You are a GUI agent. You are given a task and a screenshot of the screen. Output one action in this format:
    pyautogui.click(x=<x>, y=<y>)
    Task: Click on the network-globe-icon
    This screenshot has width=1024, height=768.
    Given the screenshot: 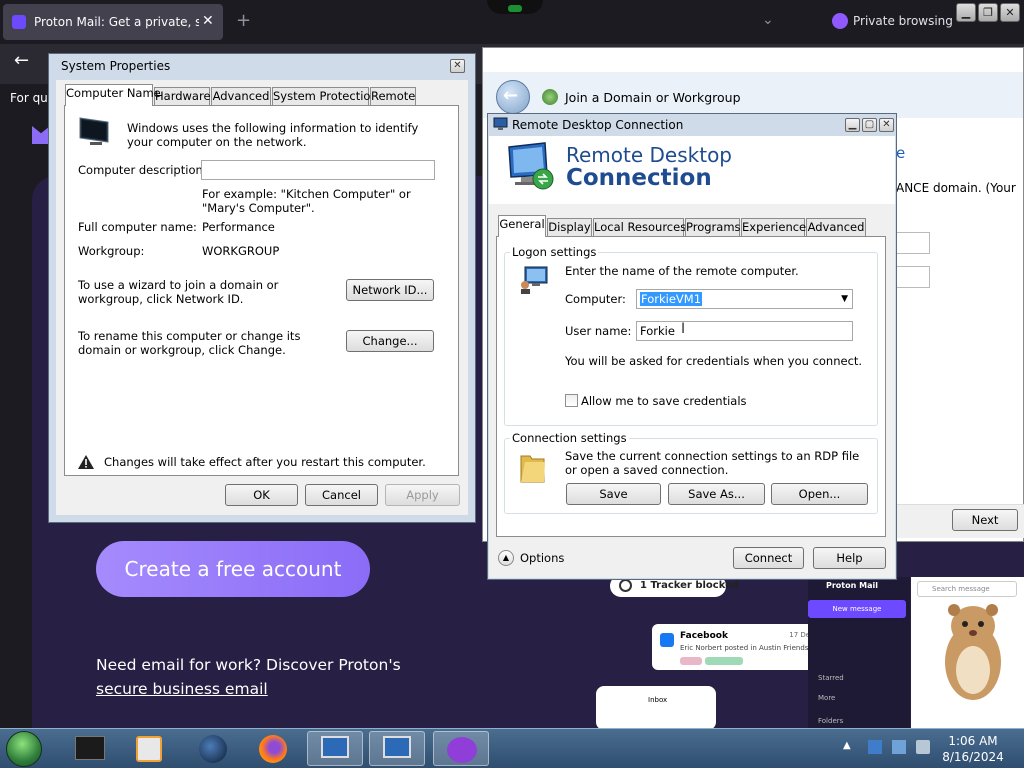 What is the action you would take?
    pyautogui.click(x=550, y=97)
    